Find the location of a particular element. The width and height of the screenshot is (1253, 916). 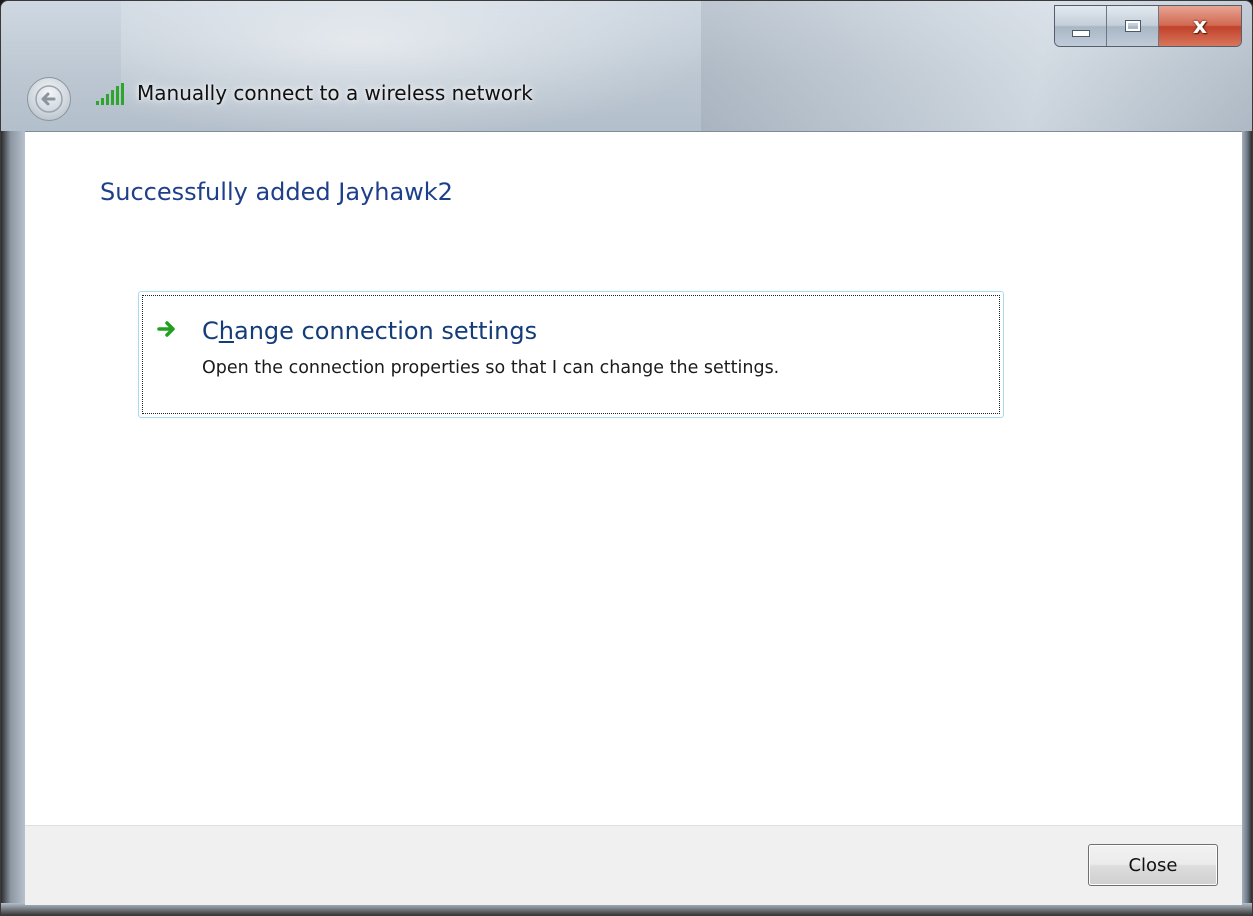

caption-buttons: x is located at coordinates (1148, 26).